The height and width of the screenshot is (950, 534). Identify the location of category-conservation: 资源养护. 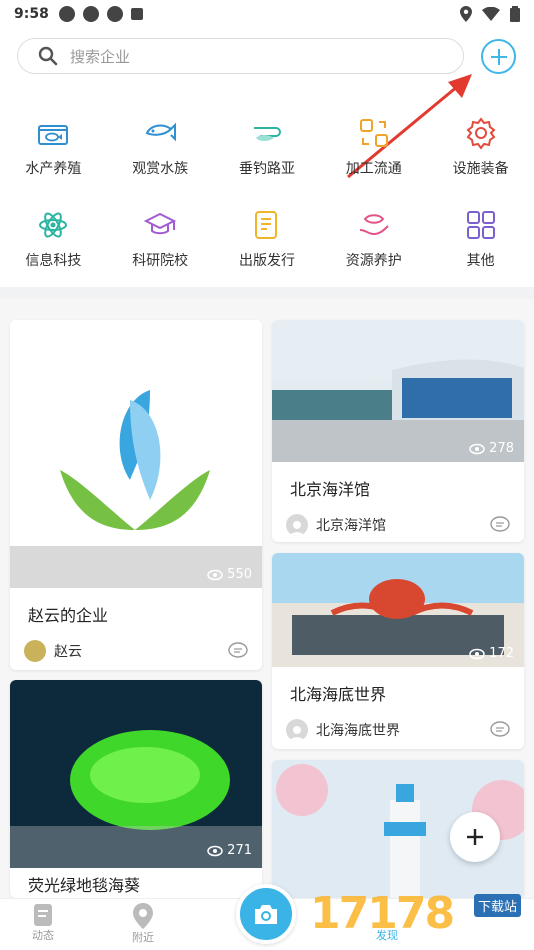
(373, 248).